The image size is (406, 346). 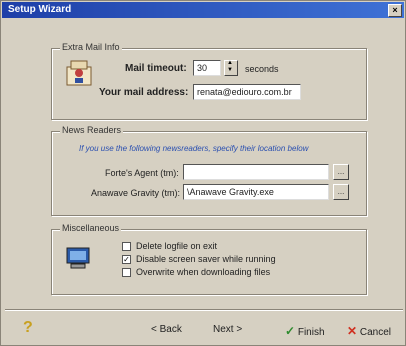 What do you see at coordinates (352, 331) in the screenshot?
I see `cancel-x-icon: ✕` at bounding box center [352, 331].